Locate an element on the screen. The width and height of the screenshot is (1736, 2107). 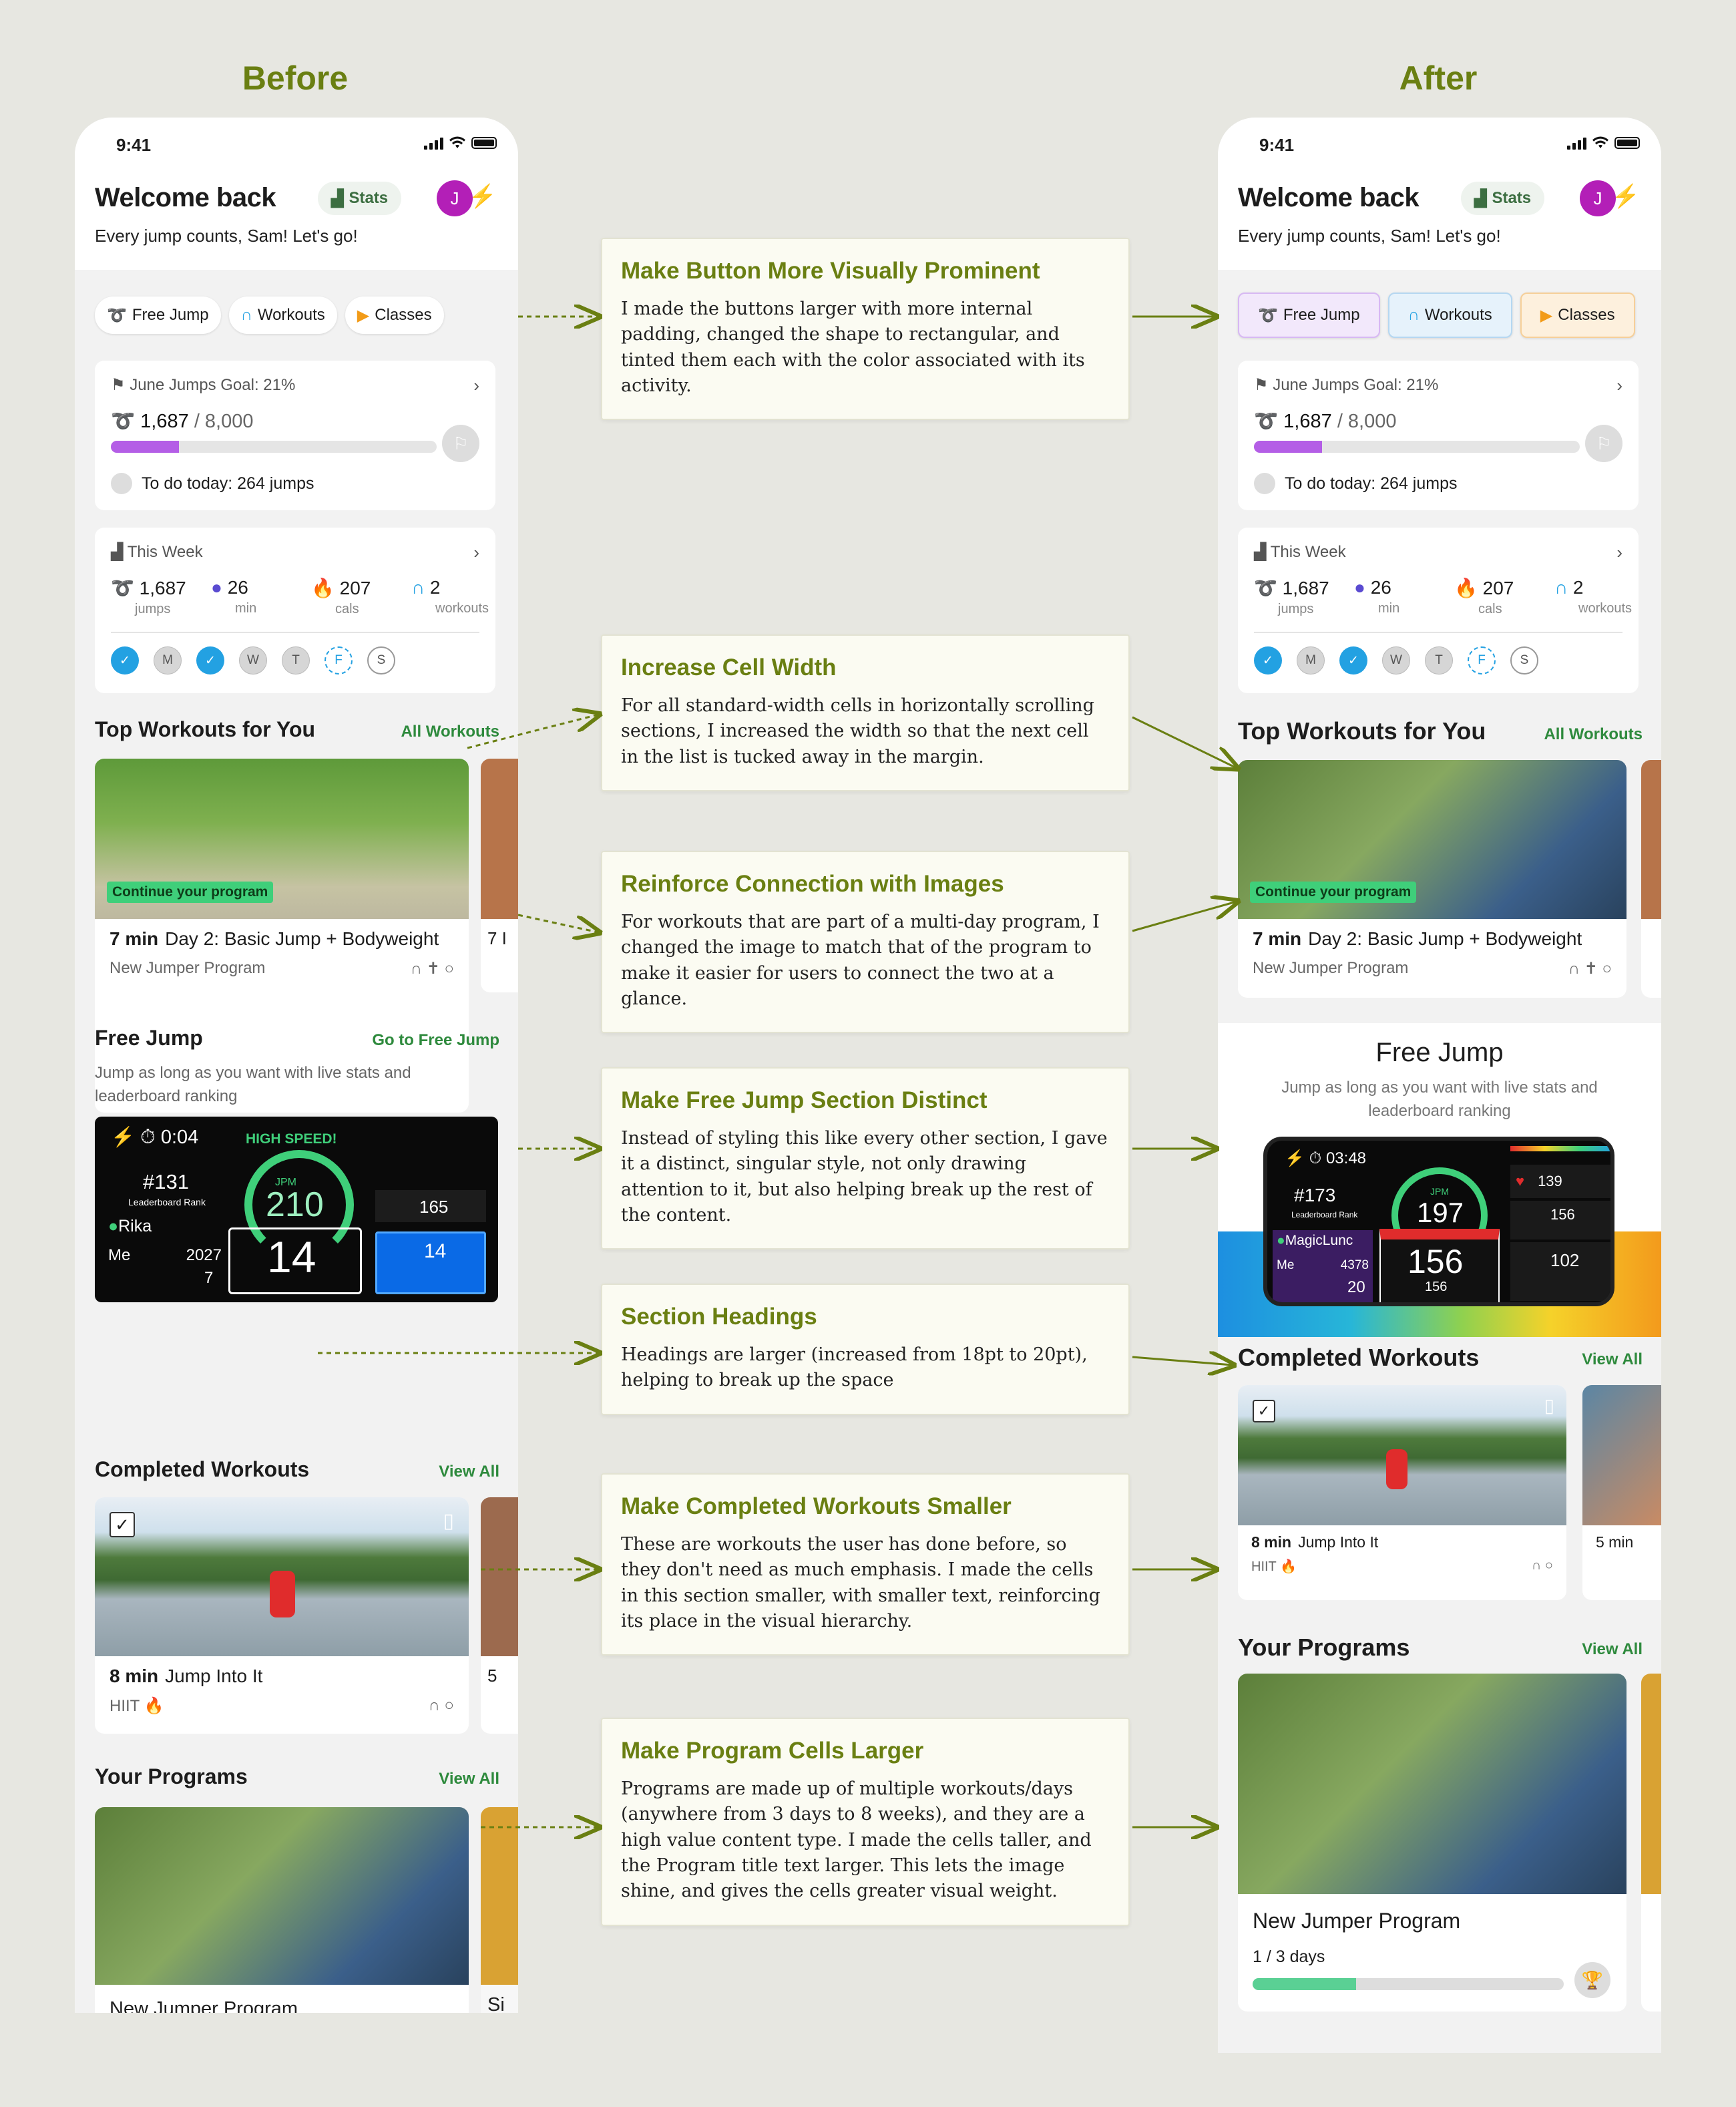
arrow-width-before is located at coordinates (532, 732).